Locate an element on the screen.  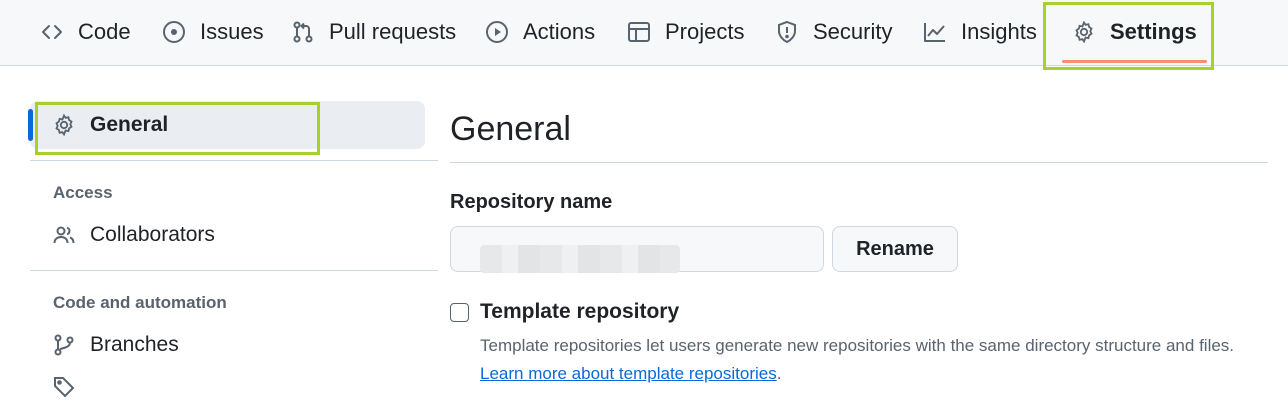
tab-code: Code is located at coordinates (85, 32).